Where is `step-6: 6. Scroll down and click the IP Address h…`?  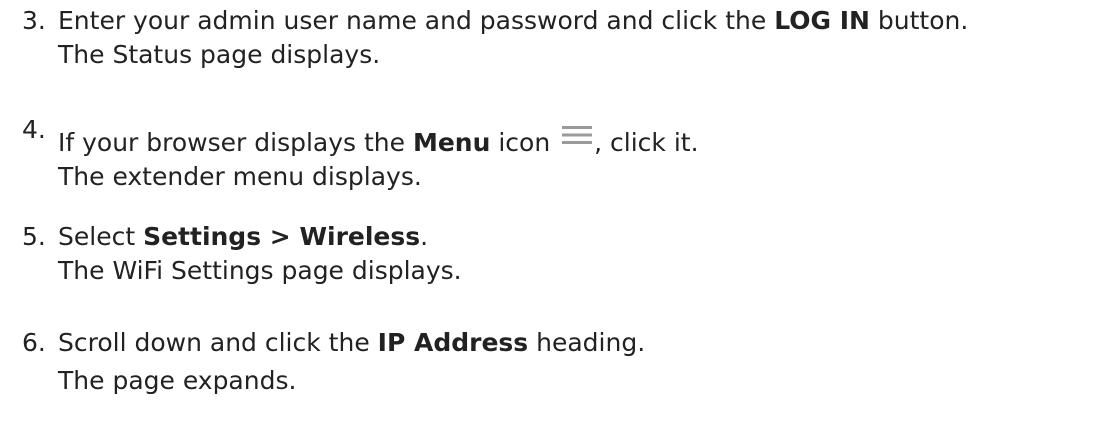
step-6: 6. Scroll down and click the IP Address h… is located at coordinates (333, 362).